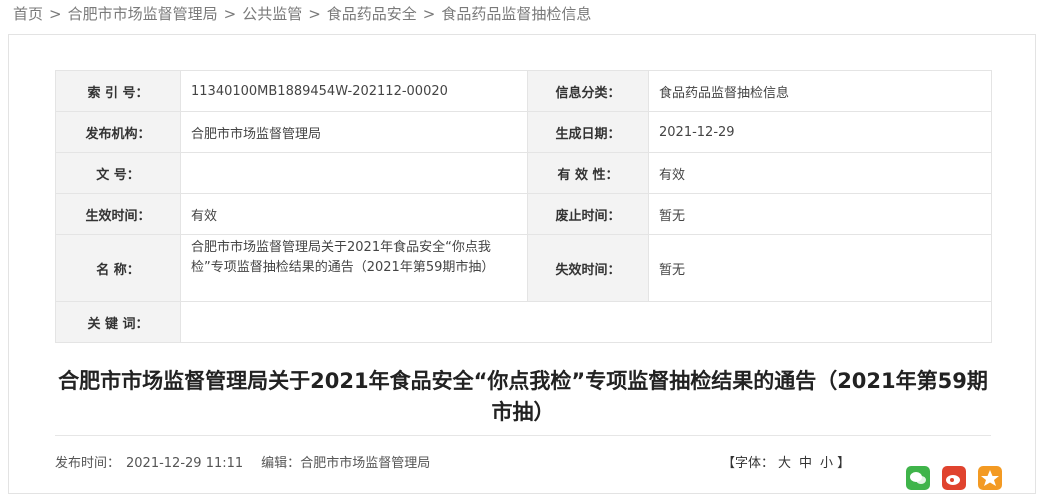 The width and height of the screenshot is (1047, 494). Describe the element at coordinates (245, 461) in the screenshot. I see `publish-info: 发布时间： 2021-12-29 11:11 编辑：合肥市市场监督管理局` at that location.